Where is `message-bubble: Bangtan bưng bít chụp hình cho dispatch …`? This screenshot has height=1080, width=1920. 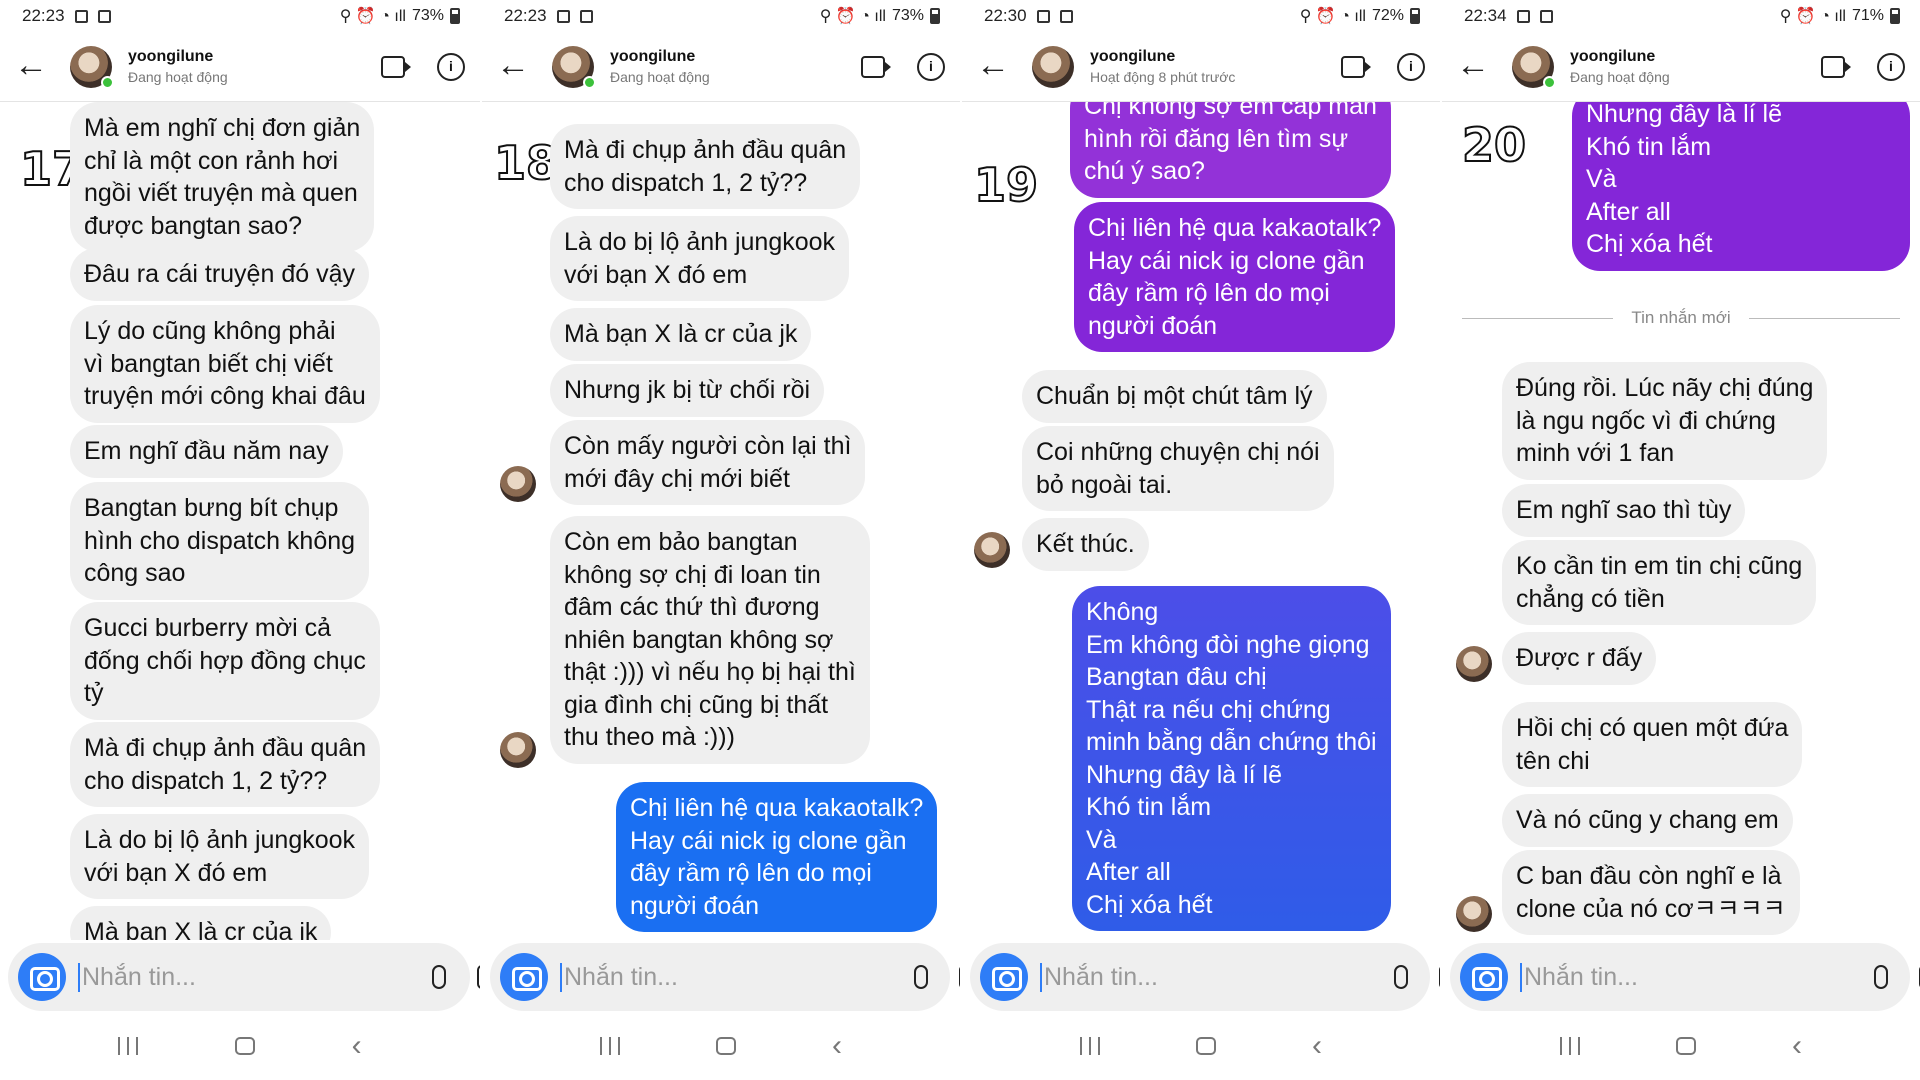 message-bubble: Bangtan bưng bít chụp hình cho dispatch … is located at coordinates (220, 541).